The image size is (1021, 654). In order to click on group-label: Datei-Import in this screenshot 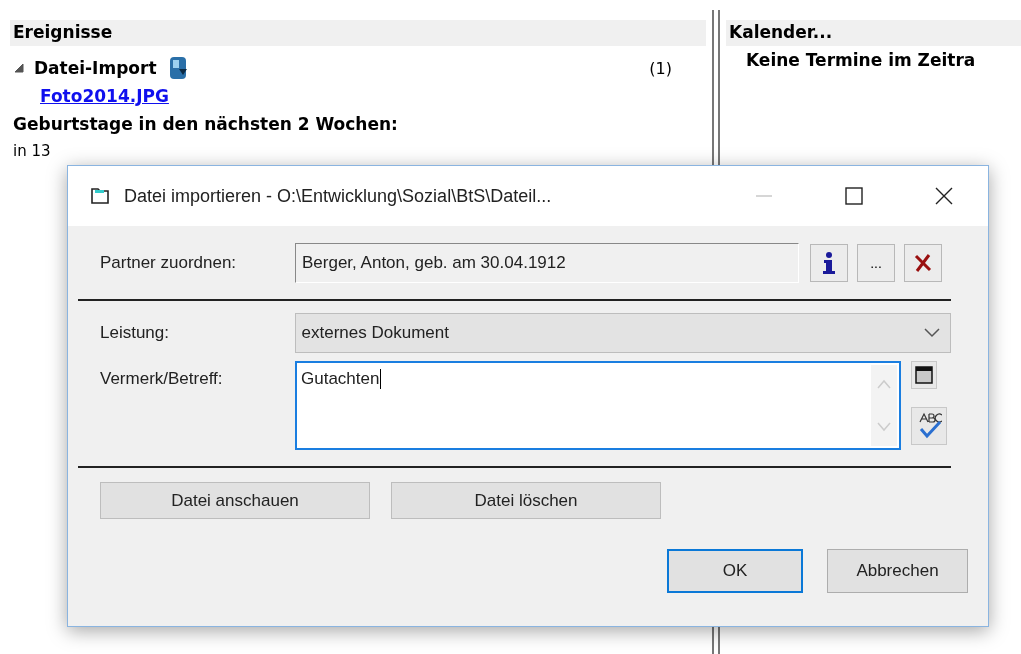, I will do `click(95, 68)`.